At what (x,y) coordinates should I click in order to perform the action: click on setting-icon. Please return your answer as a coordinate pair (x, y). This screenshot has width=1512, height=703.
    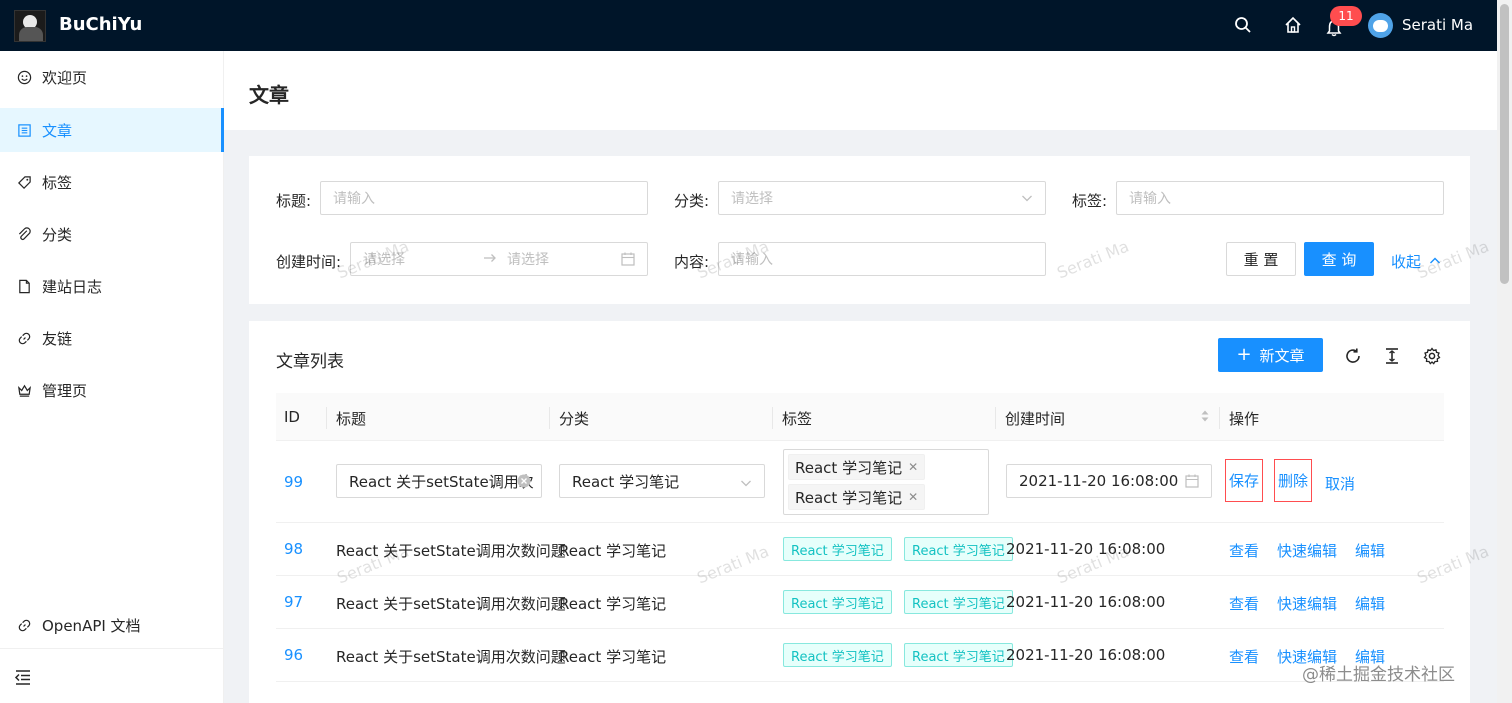
    Looking at the image, I should click on (1432, 358).